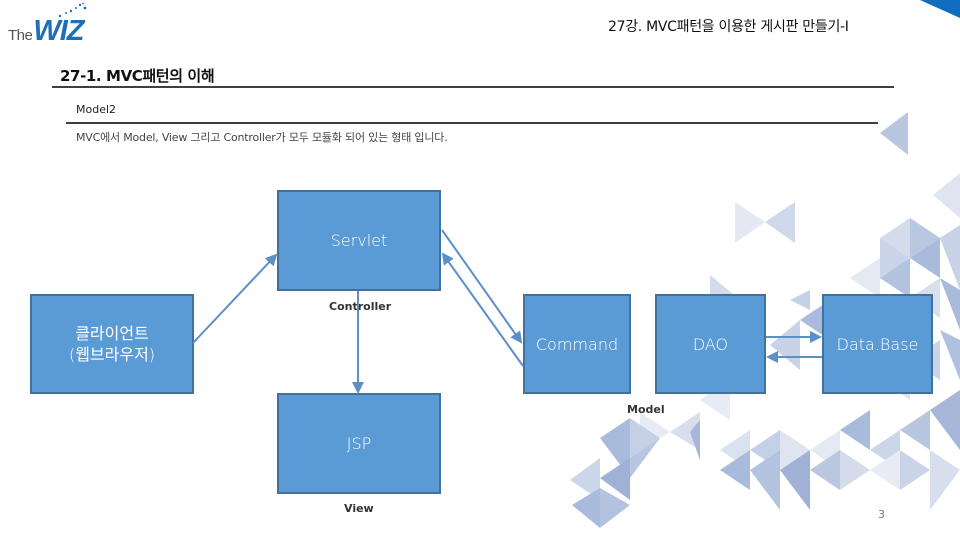  I want to click on node-database-label: Data.Base, so click(877, 344).